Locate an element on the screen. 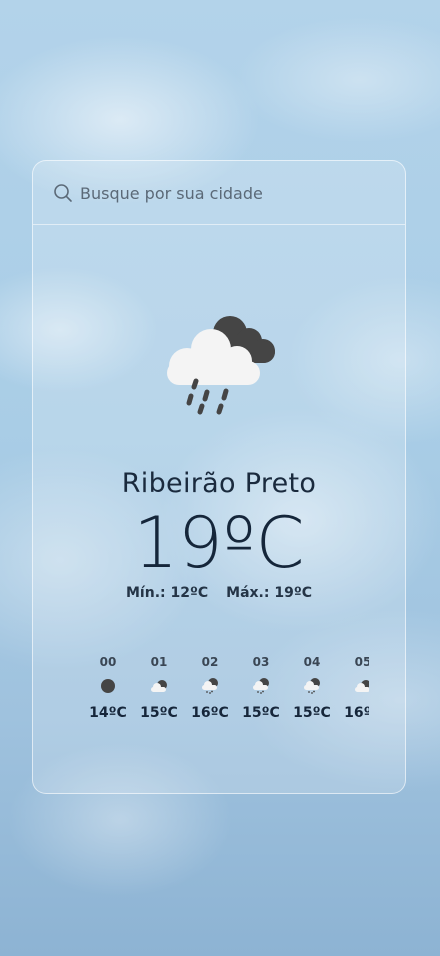 The height and width of the screenshot is (956, 440). moon-icon is located at coordinates (108, 686).